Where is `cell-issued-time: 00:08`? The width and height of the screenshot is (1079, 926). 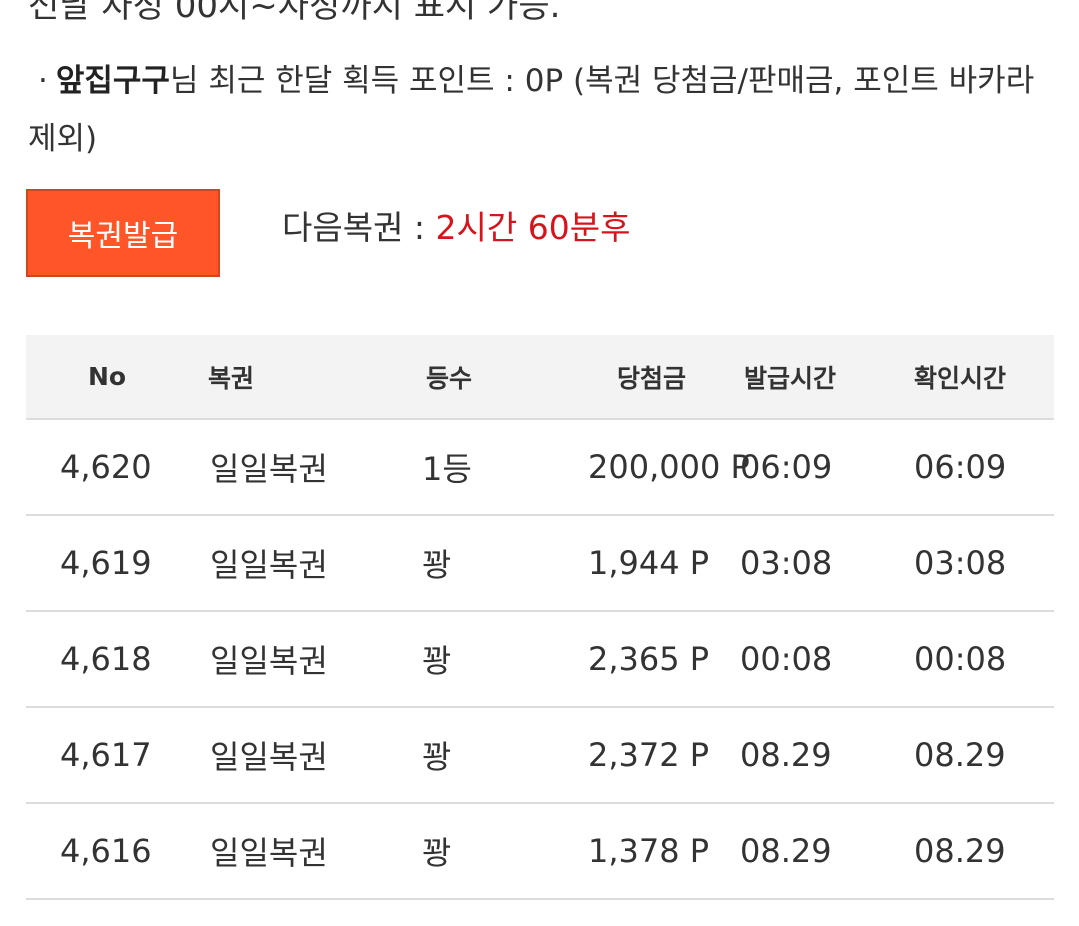
cell-issued-time: 00:08 is located at coordinates (819, 659).